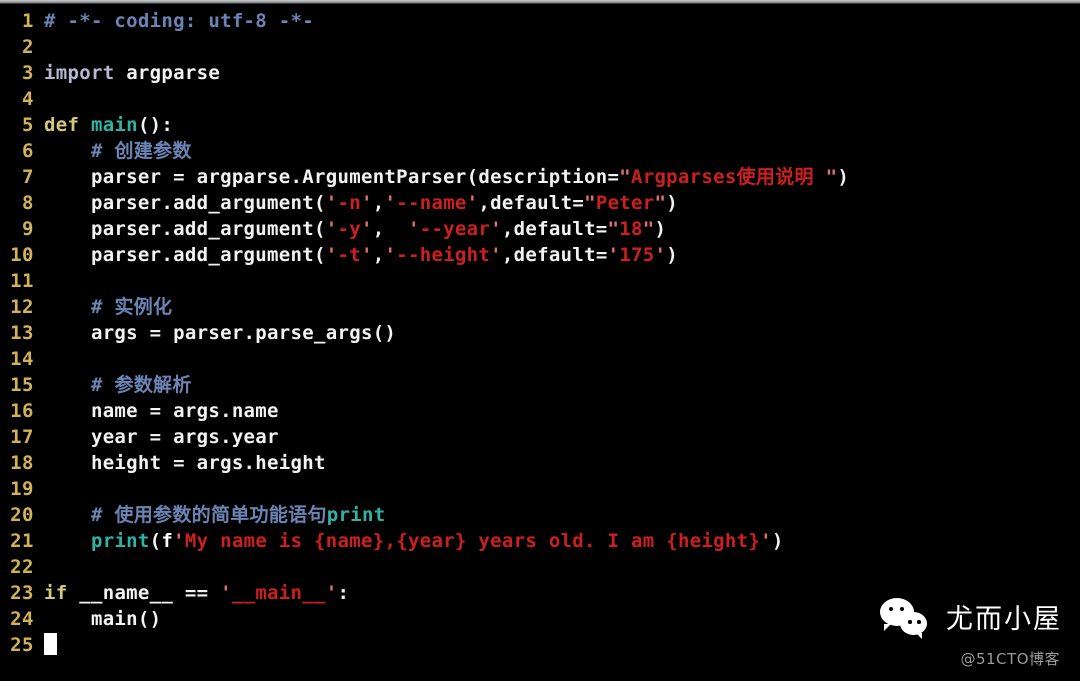 This screenshot has height=681, width=1080. I want to click on code-line: 13 args = parser.parse_args(), so click(540, 333).